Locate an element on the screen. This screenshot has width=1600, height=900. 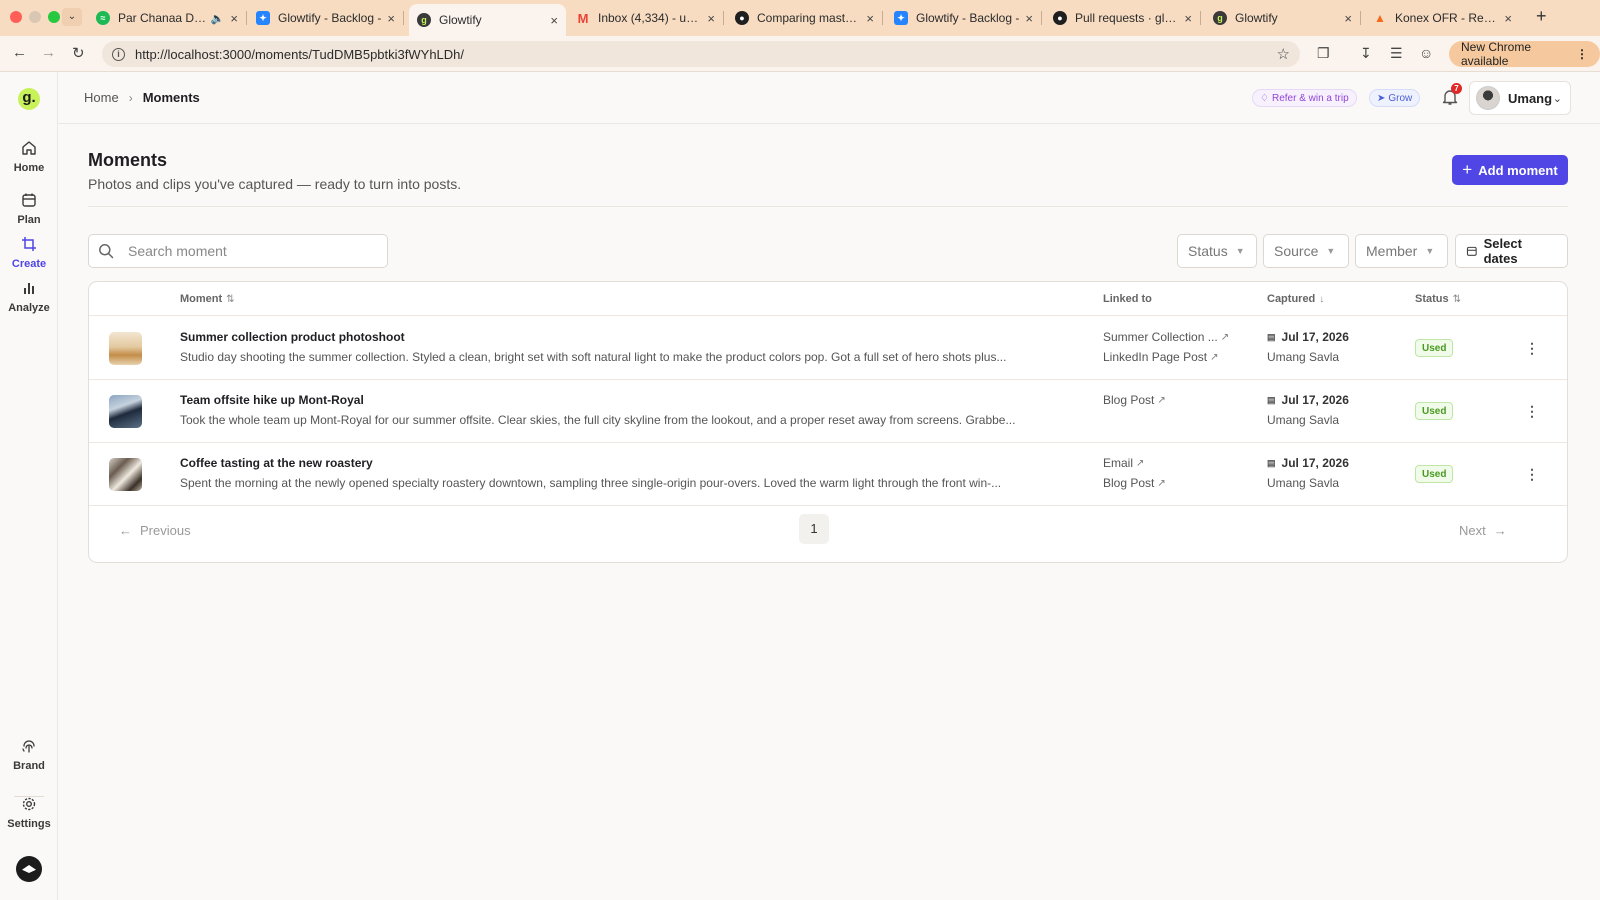
browser-tab: ● Comparing master... × is located at coordinates (805, 18).